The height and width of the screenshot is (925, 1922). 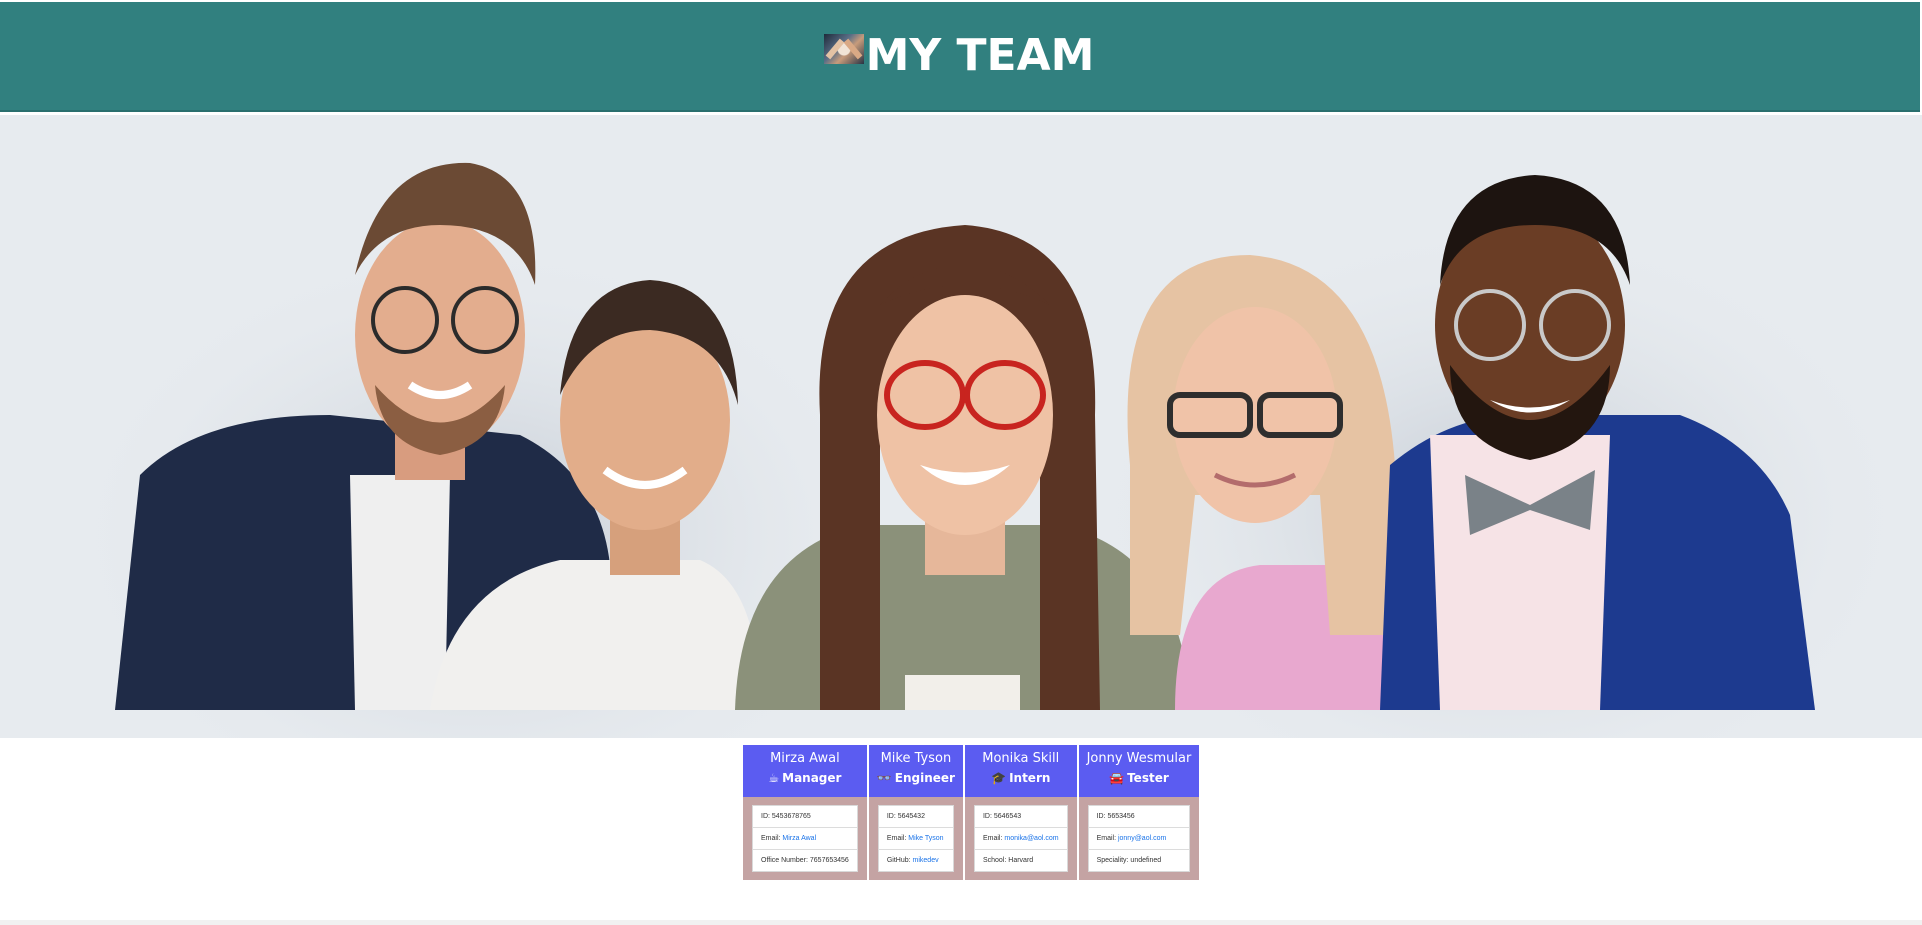 I want to click on card-header: Jonny Wesmular 🚘 Tester, so click(x=1139, y=771).